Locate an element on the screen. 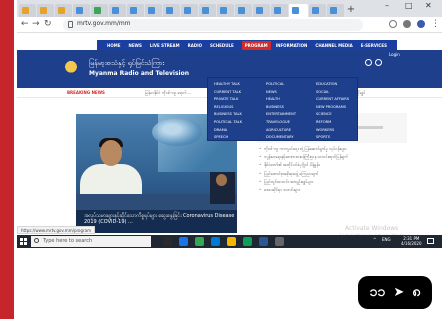 Image resolution: width=442 pixels, height=319 pixels. menu-item-business: BUSINESS is located at coordinates (275, 107).